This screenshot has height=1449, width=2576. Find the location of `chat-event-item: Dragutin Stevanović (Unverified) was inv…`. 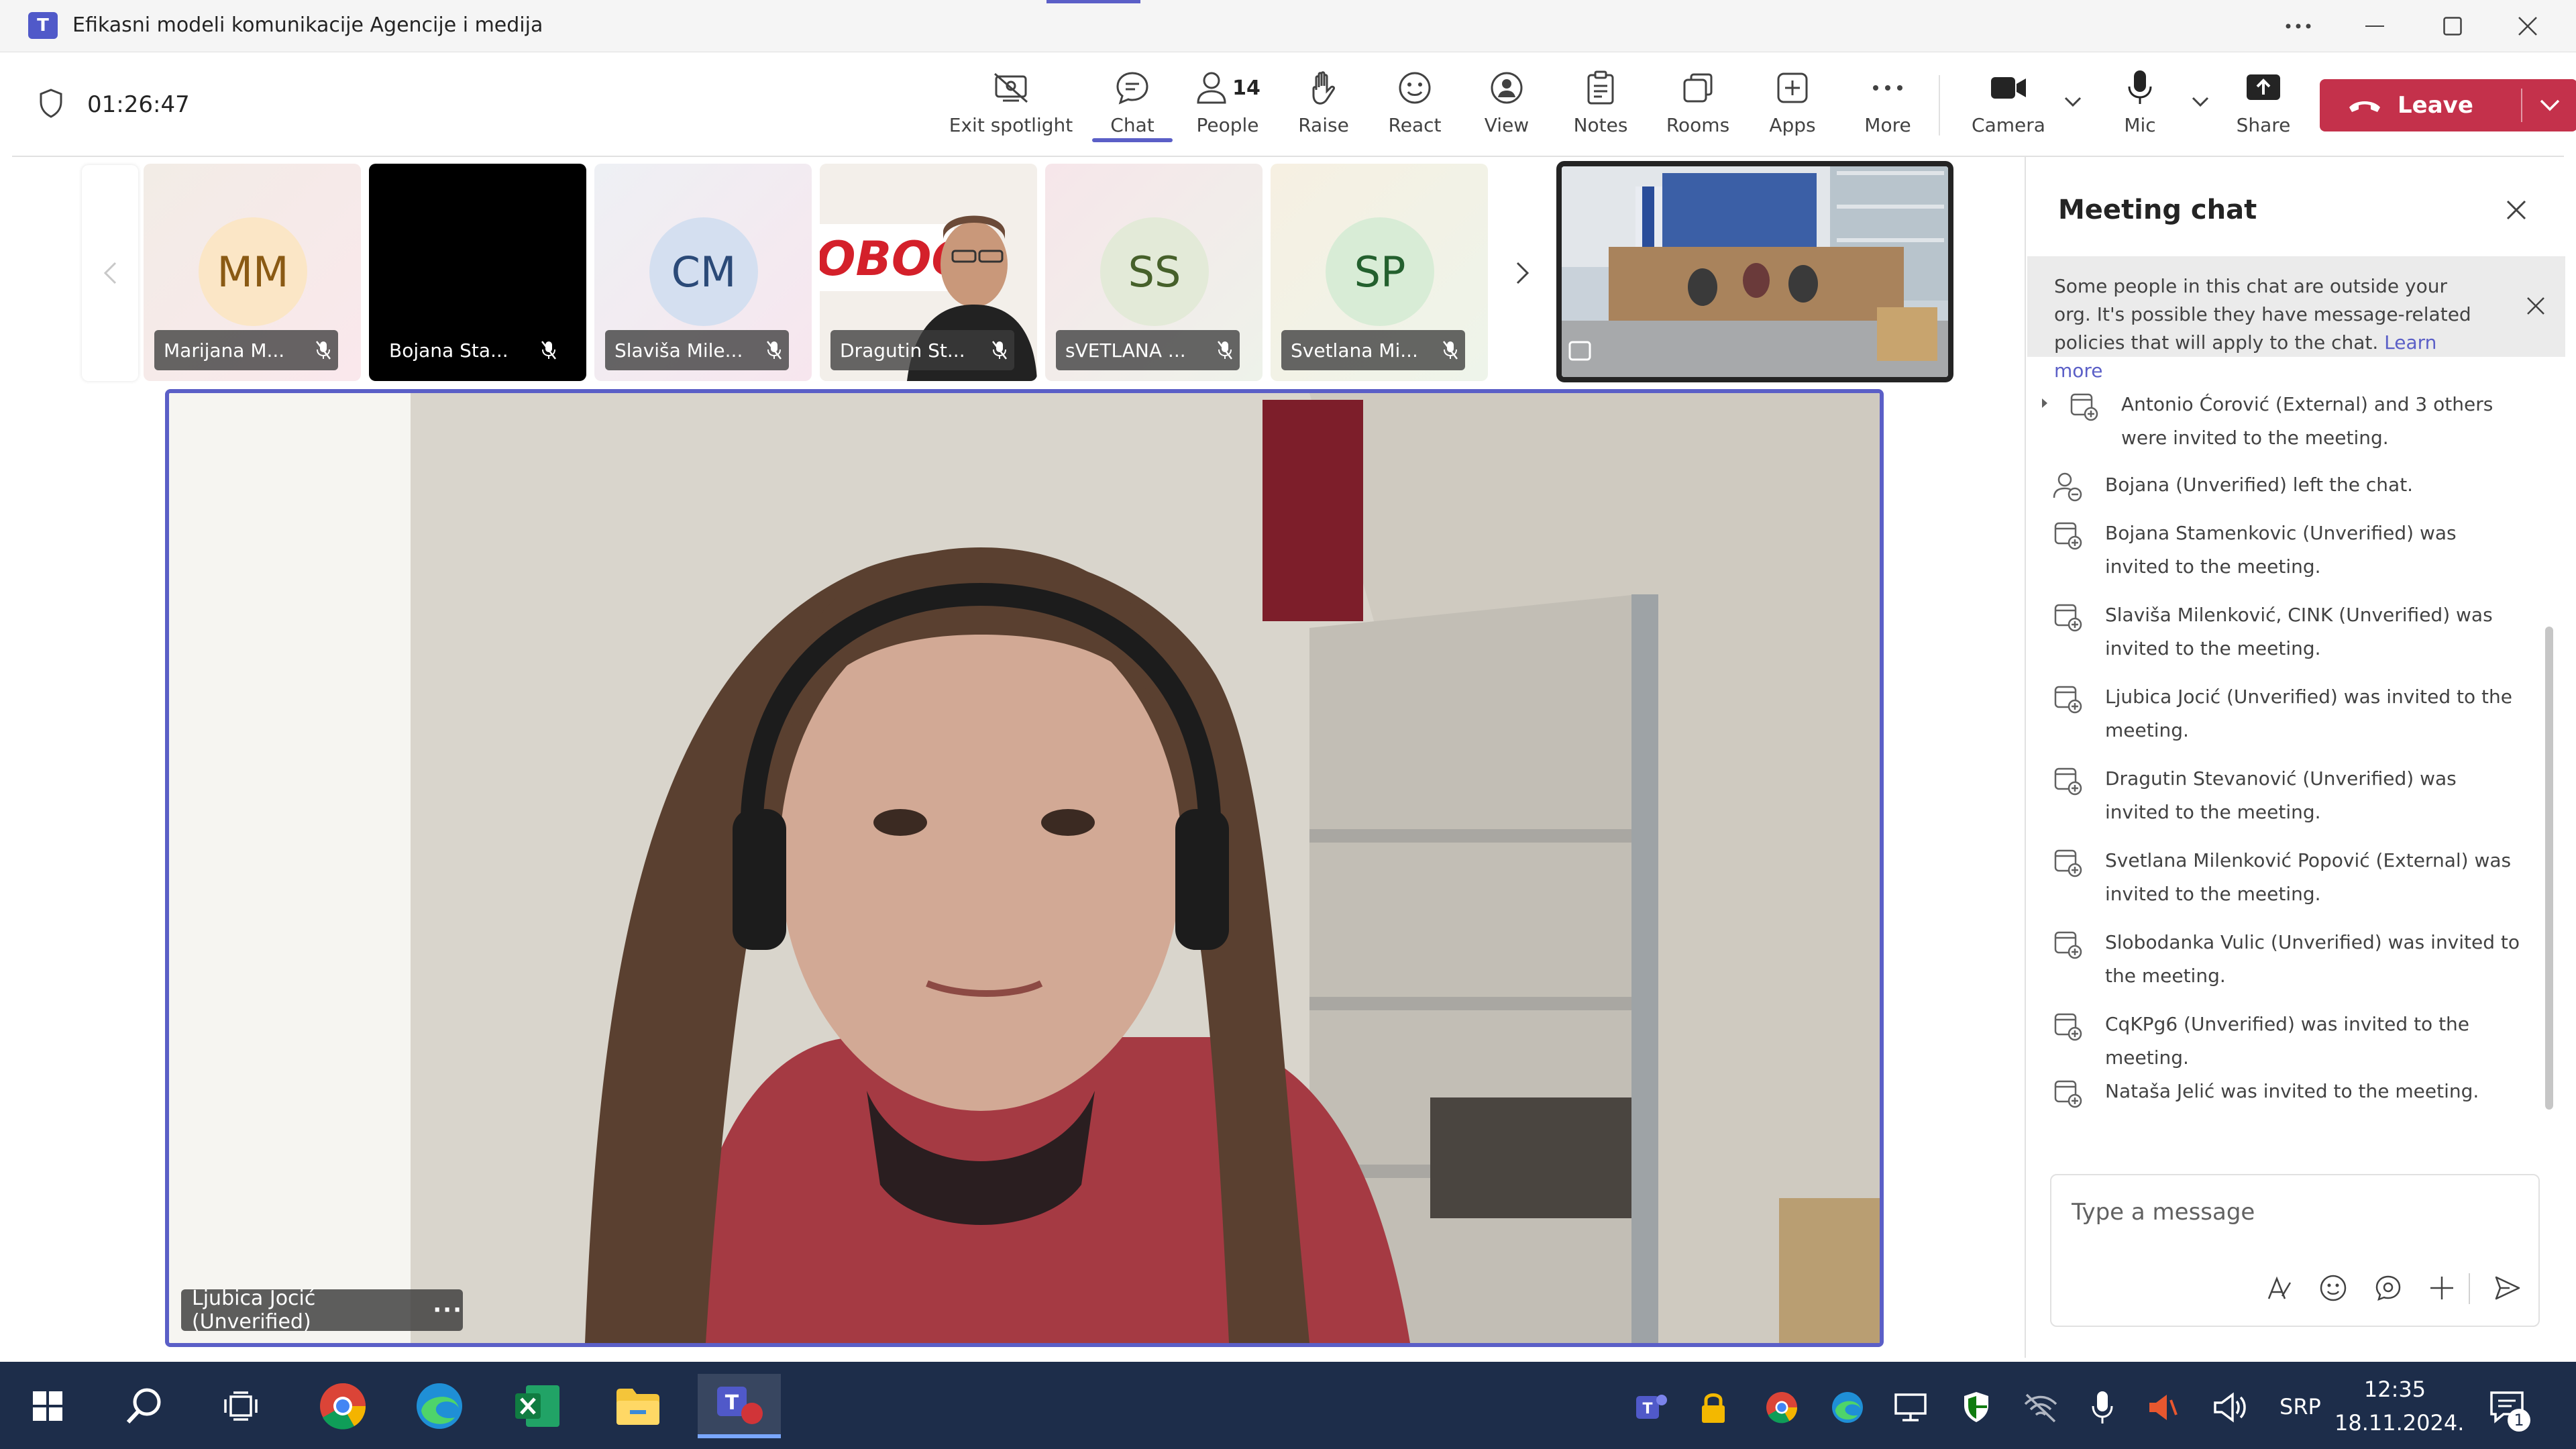

chat-event-item: Dragutin Stevanović (Unverified) was inv… is located at coordinates (2286, 795).